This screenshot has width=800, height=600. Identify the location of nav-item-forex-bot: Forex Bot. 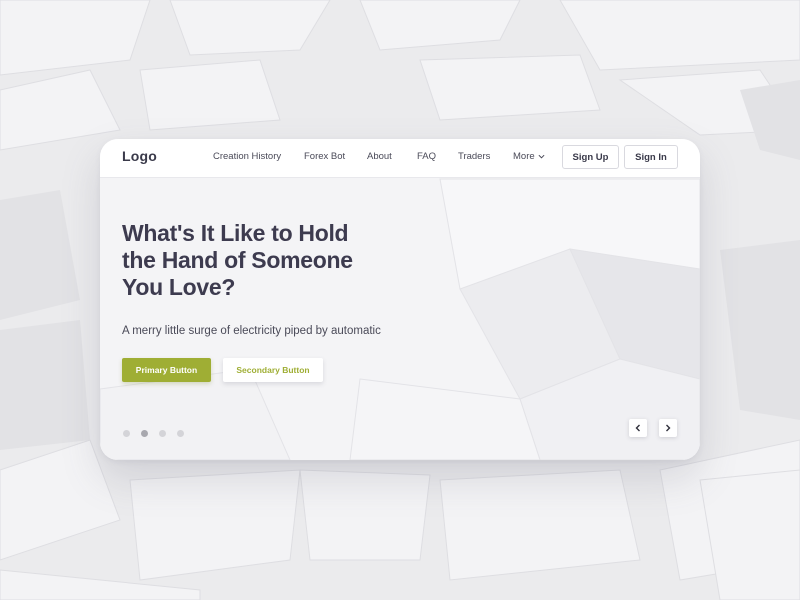
(324, 156).